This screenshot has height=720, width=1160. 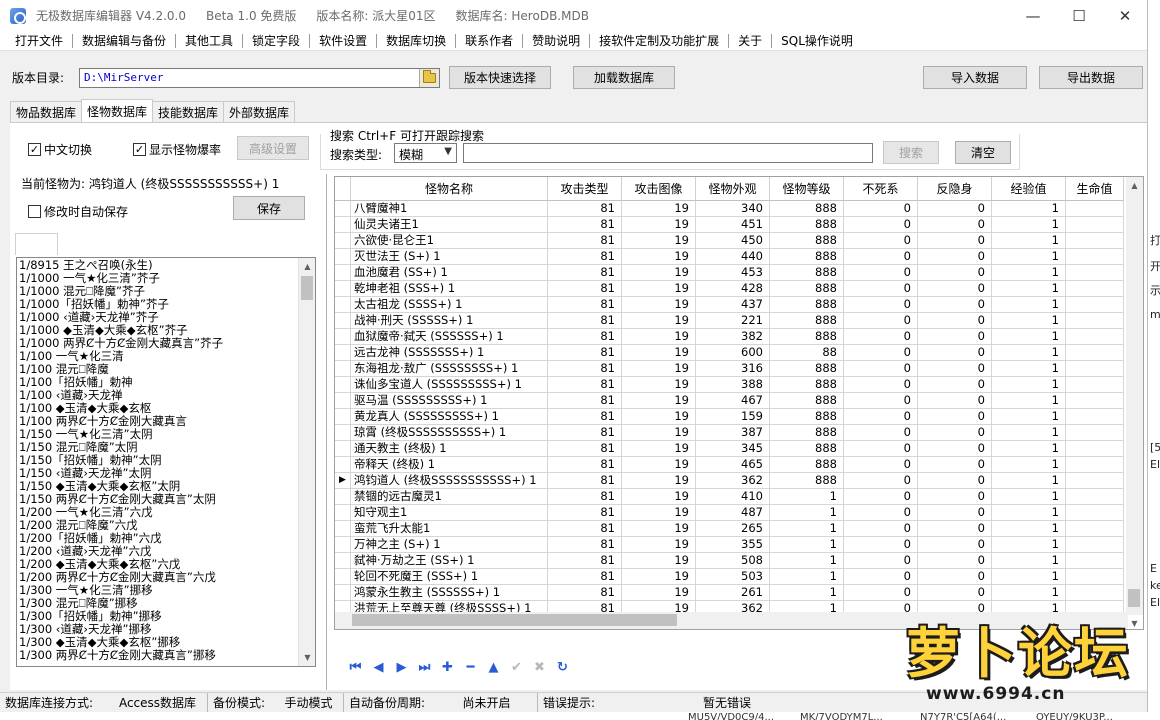 I want to click on column-header: 反隐身, so click(x=955, y=189).